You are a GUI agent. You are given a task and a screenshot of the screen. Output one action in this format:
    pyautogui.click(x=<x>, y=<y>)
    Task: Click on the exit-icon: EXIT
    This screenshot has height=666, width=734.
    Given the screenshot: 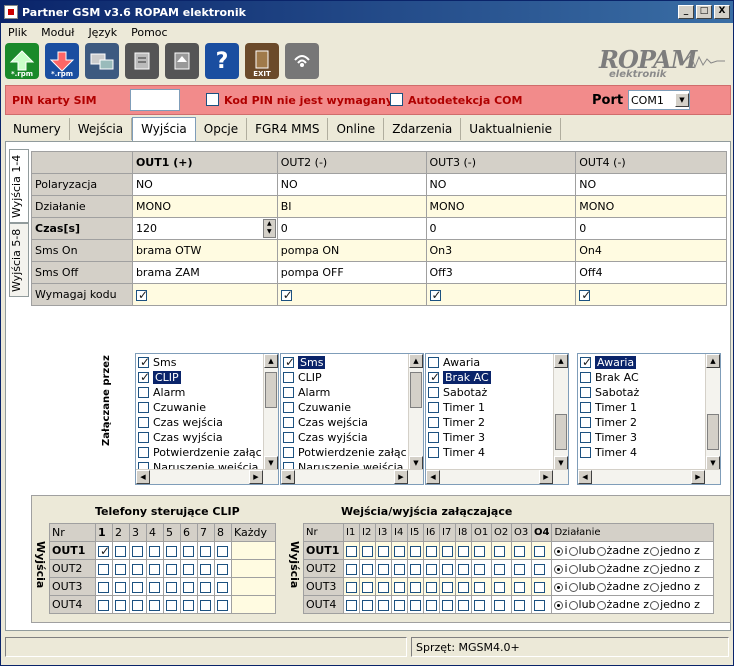 What is the action you would take?
    pyautogui.click(x=262, y=61)
    